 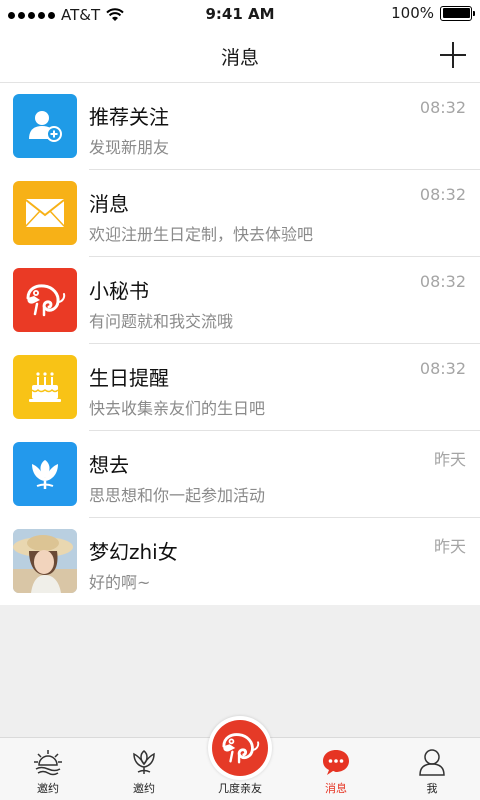 I want to click on chat-bubble-icon, so click(x=336, y=762).